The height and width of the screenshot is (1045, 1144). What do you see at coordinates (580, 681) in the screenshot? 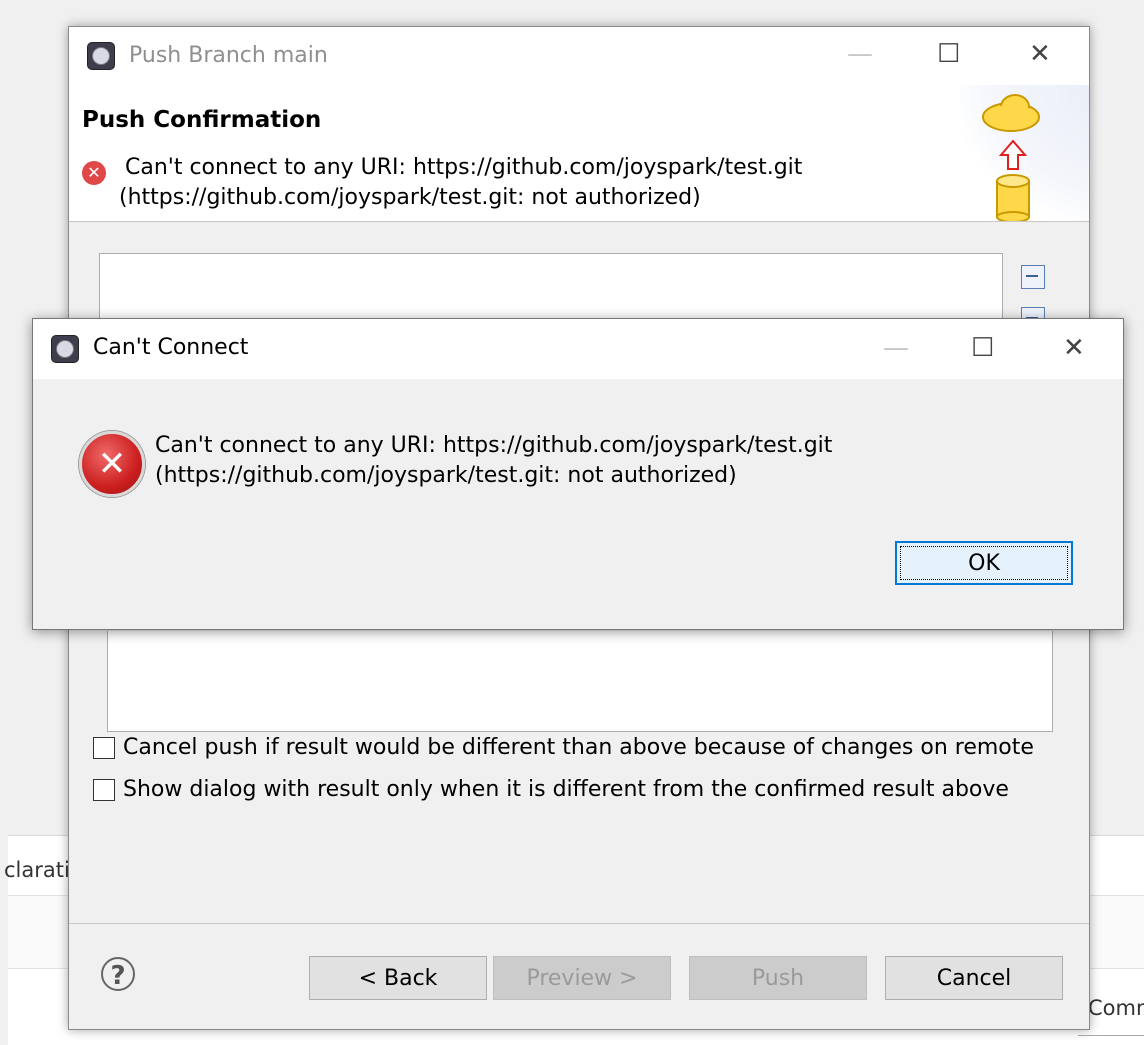
I see `push-result-details` at bounding box center [580, 681].